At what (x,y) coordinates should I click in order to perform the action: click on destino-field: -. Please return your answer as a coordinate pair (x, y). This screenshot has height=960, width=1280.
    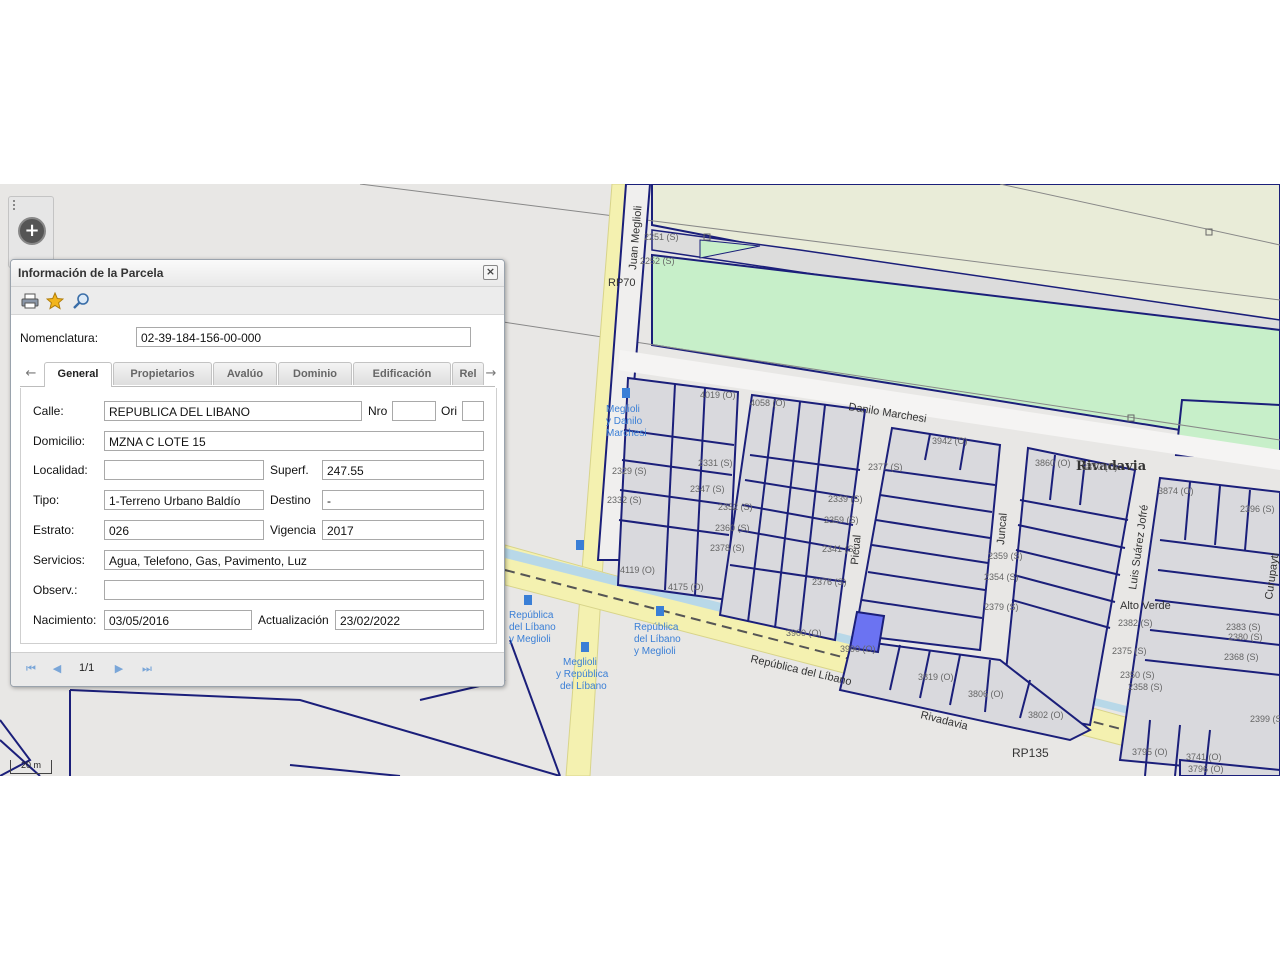
    Looking at the image, I should click on (403, 500).